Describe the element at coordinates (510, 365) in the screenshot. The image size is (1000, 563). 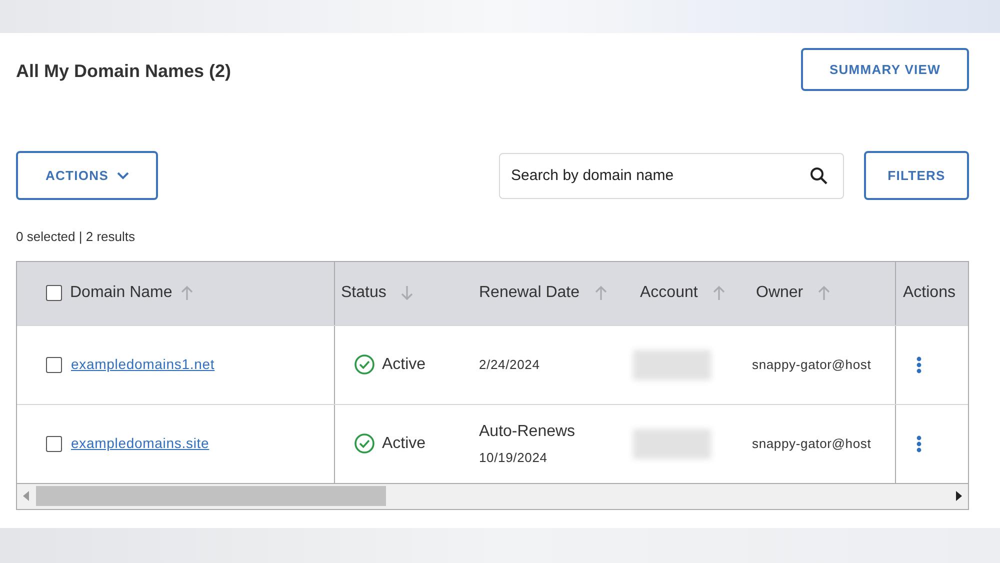
I see `renewal-date: 2/24/2024` at that location.